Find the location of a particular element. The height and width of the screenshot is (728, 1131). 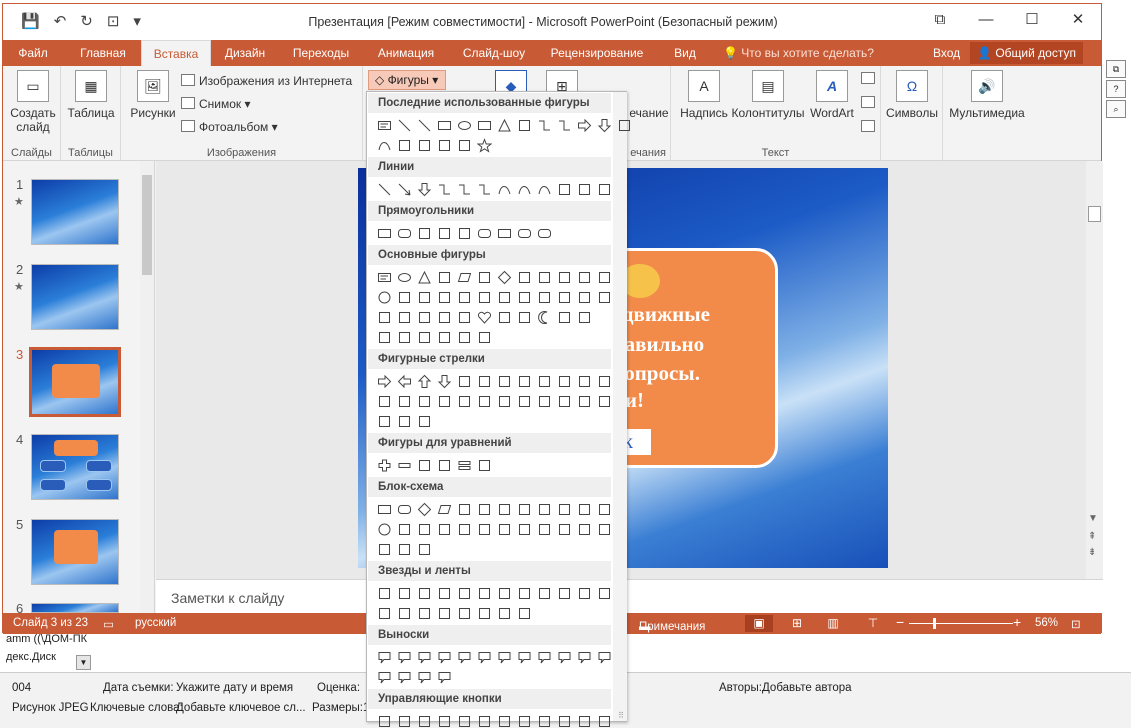

shape-star32-icon is located at coordinates (604, 593).